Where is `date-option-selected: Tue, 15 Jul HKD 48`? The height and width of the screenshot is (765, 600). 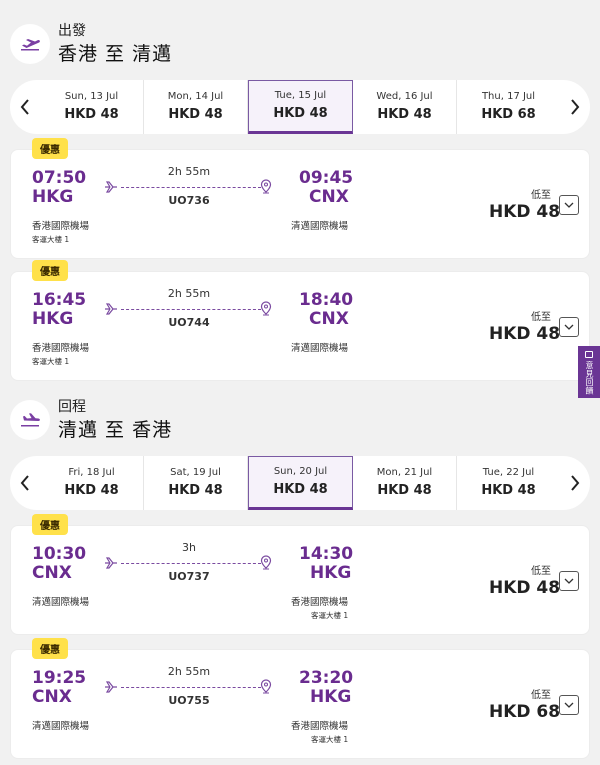
date-option-selected: Tue, 15 Jul HKD 48 is located at coordinates (300, 107).